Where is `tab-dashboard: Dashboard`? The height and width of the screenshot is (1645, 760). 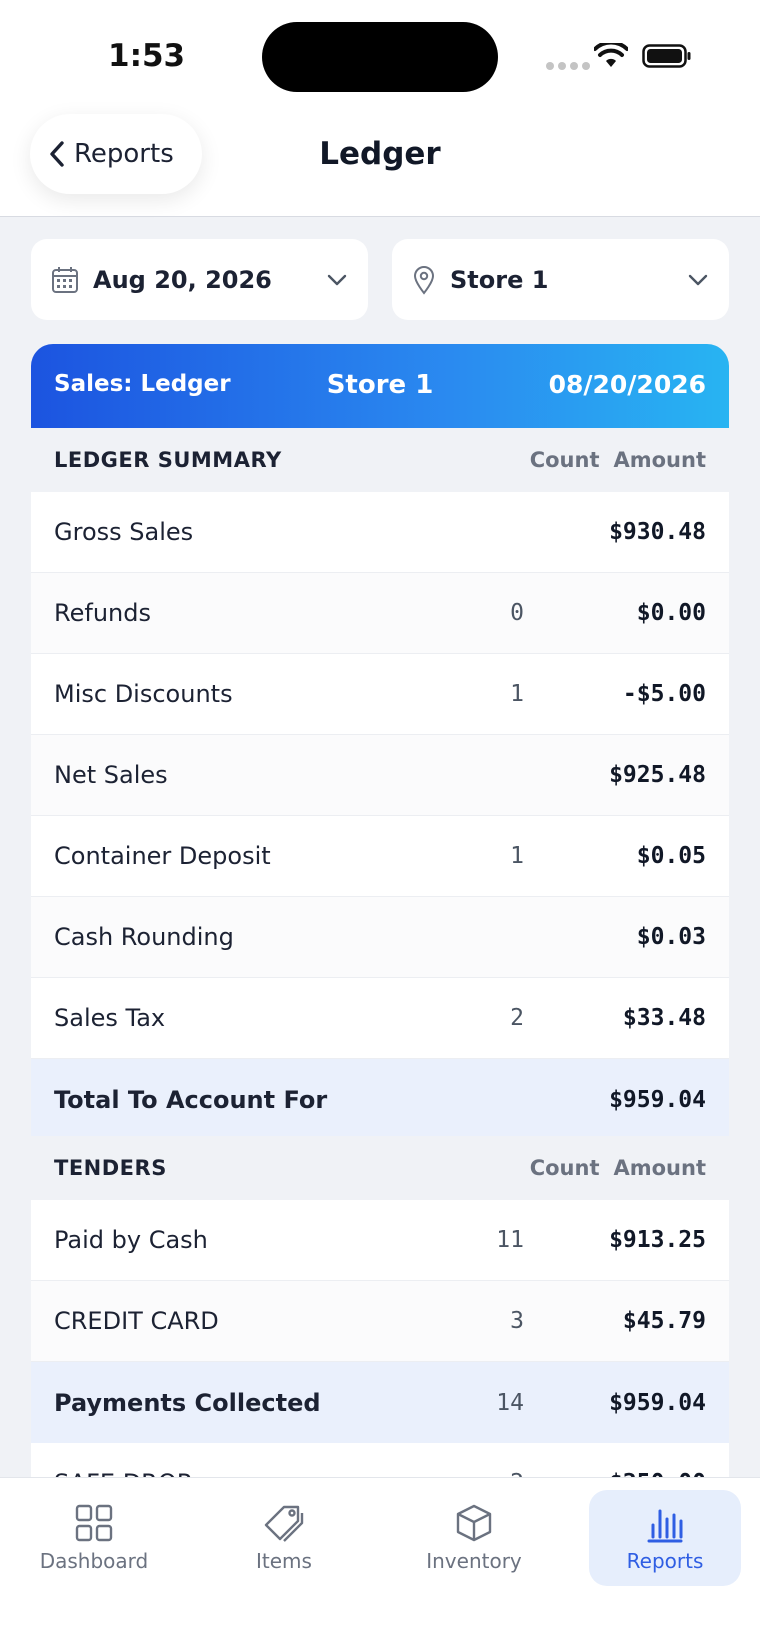
tab-dashboard: Dashboard is located at coordinates (94, 1538).